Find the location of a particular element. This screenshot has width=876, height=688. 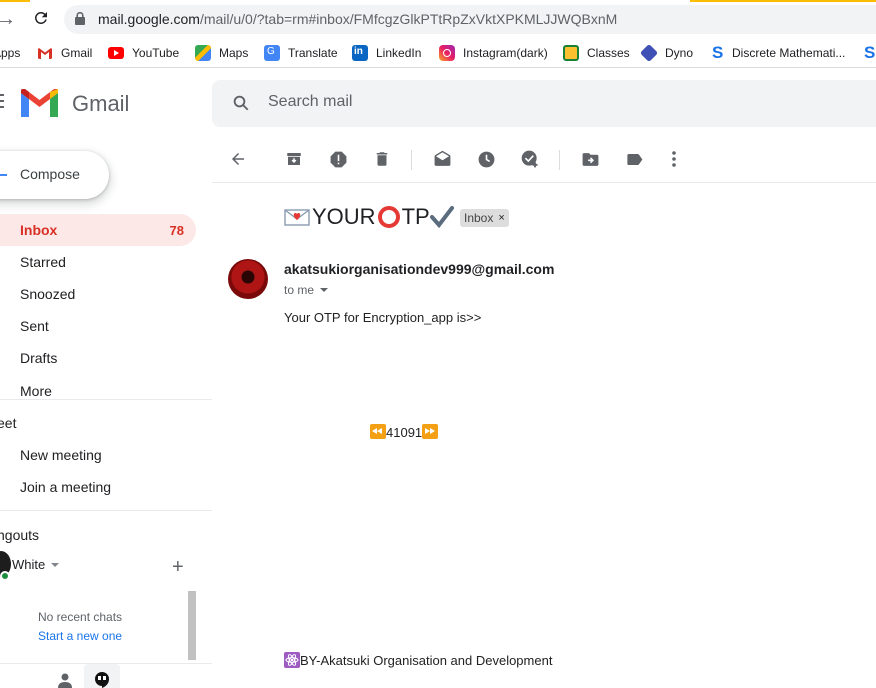

toolbar-divider is located at coordinates (544, 182).